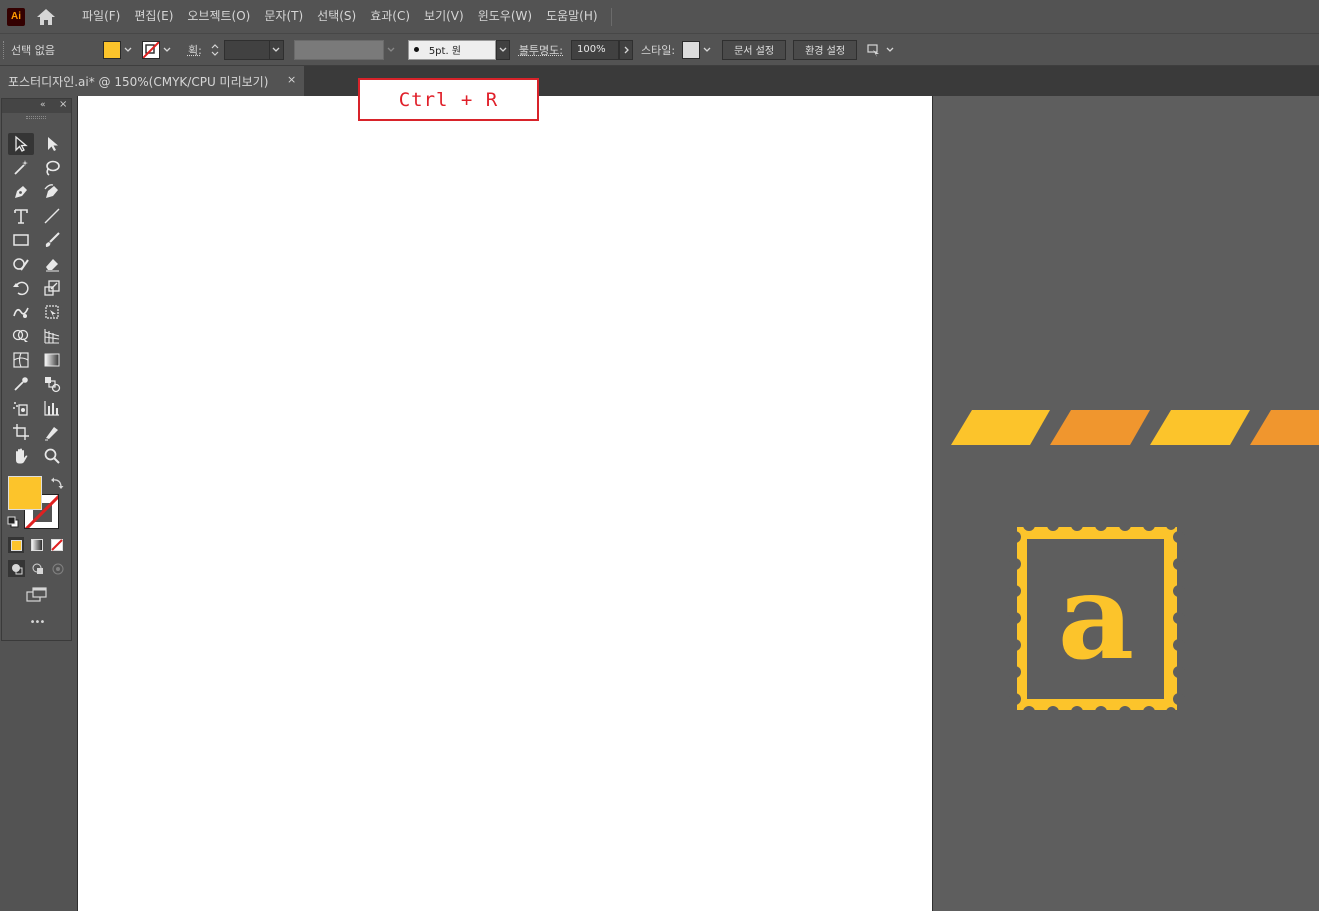 The width and height of the screenshot is (1319, 911). What do you see at coordinates (874, 50) in the screenshot?
I see `arrange-documents-icon` at bounding box center [874, 50].